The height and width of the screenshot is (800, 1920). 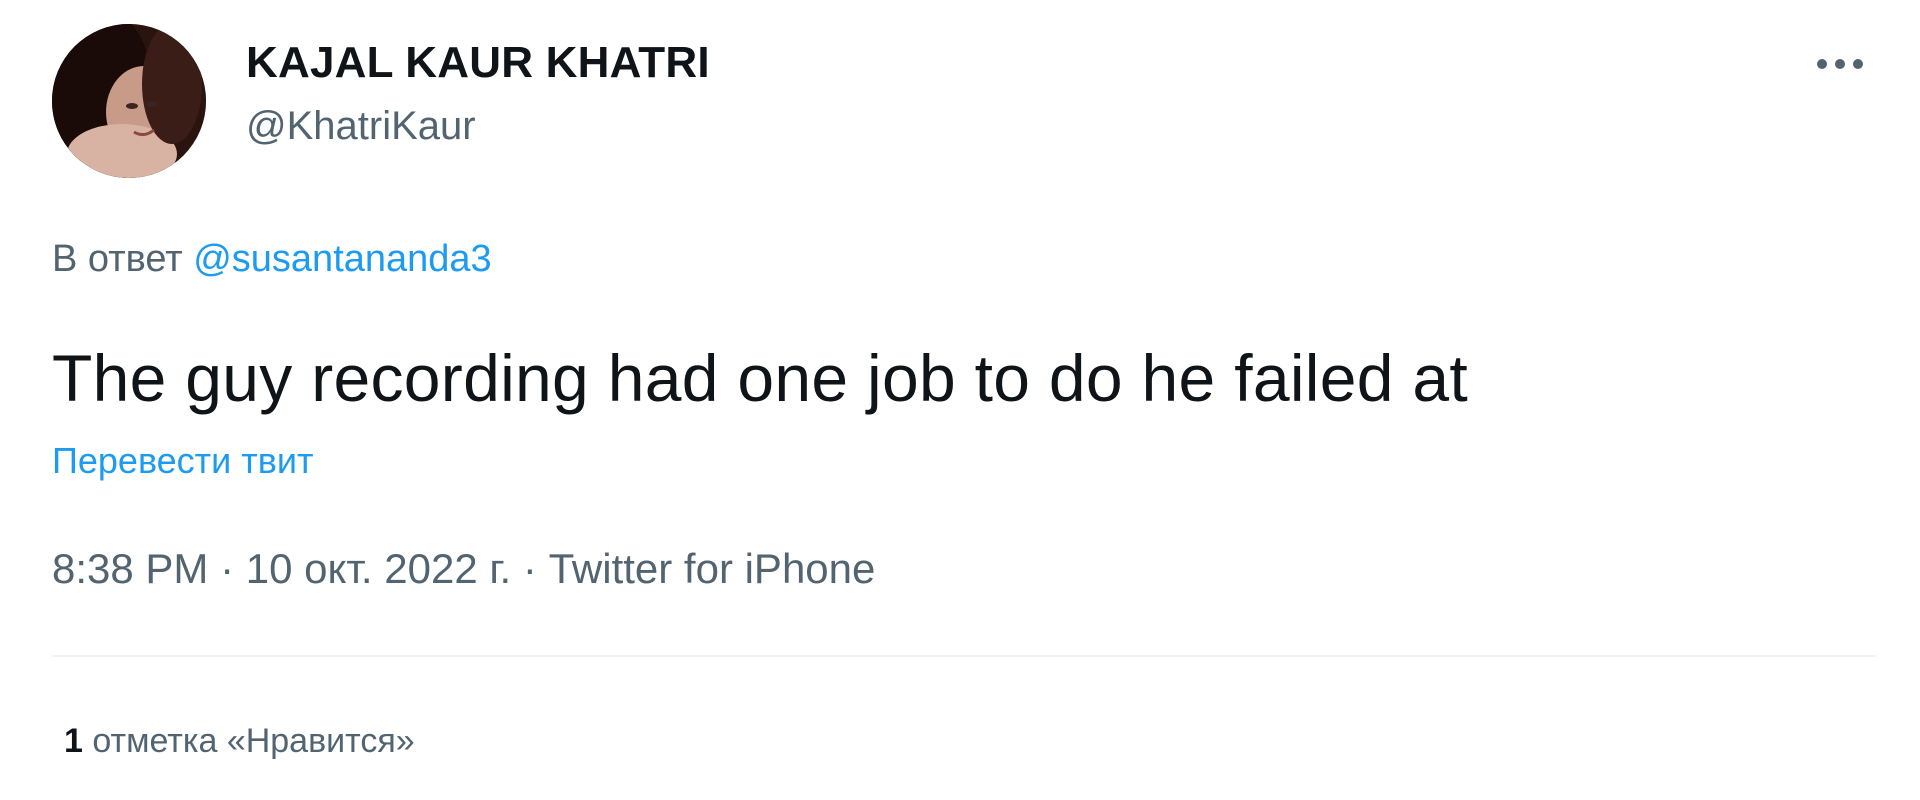 What do you see at coordinates (361, 126) in the screenshot?
I see `author-handle: @KhatriKaur` at bounding box center [361, 126].